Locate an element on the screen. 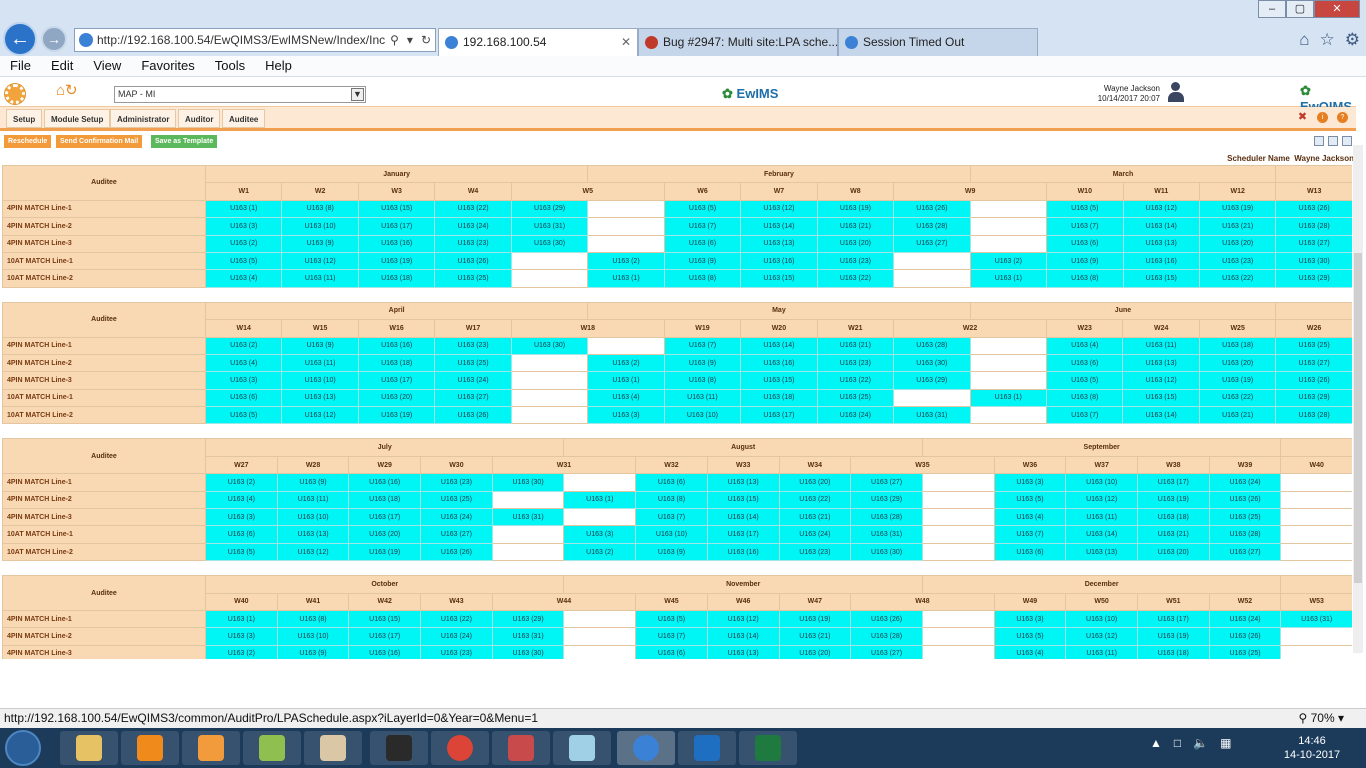  audit-cell: U163 (18) is located at coordinates (385, 500).